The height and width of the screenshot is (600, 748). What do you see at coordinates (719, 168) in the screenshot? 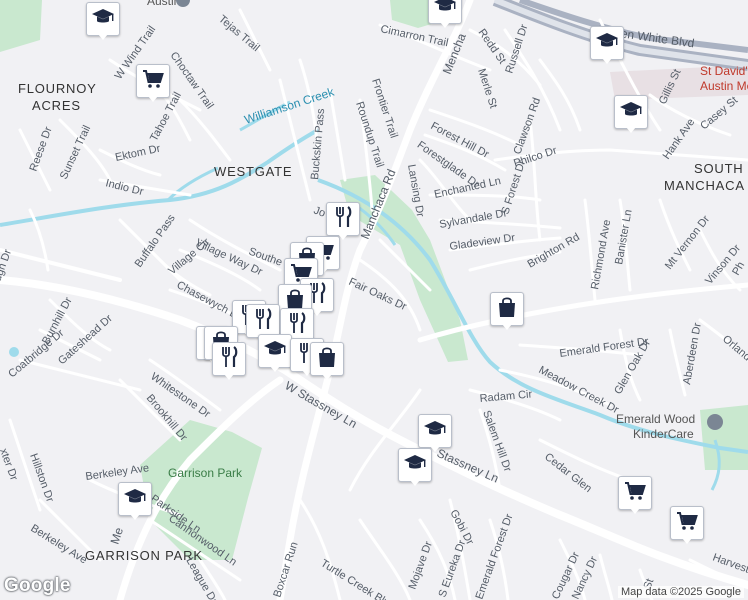
I see `area-south-manchaca: SOUTH` at bounding box center [719, 168].